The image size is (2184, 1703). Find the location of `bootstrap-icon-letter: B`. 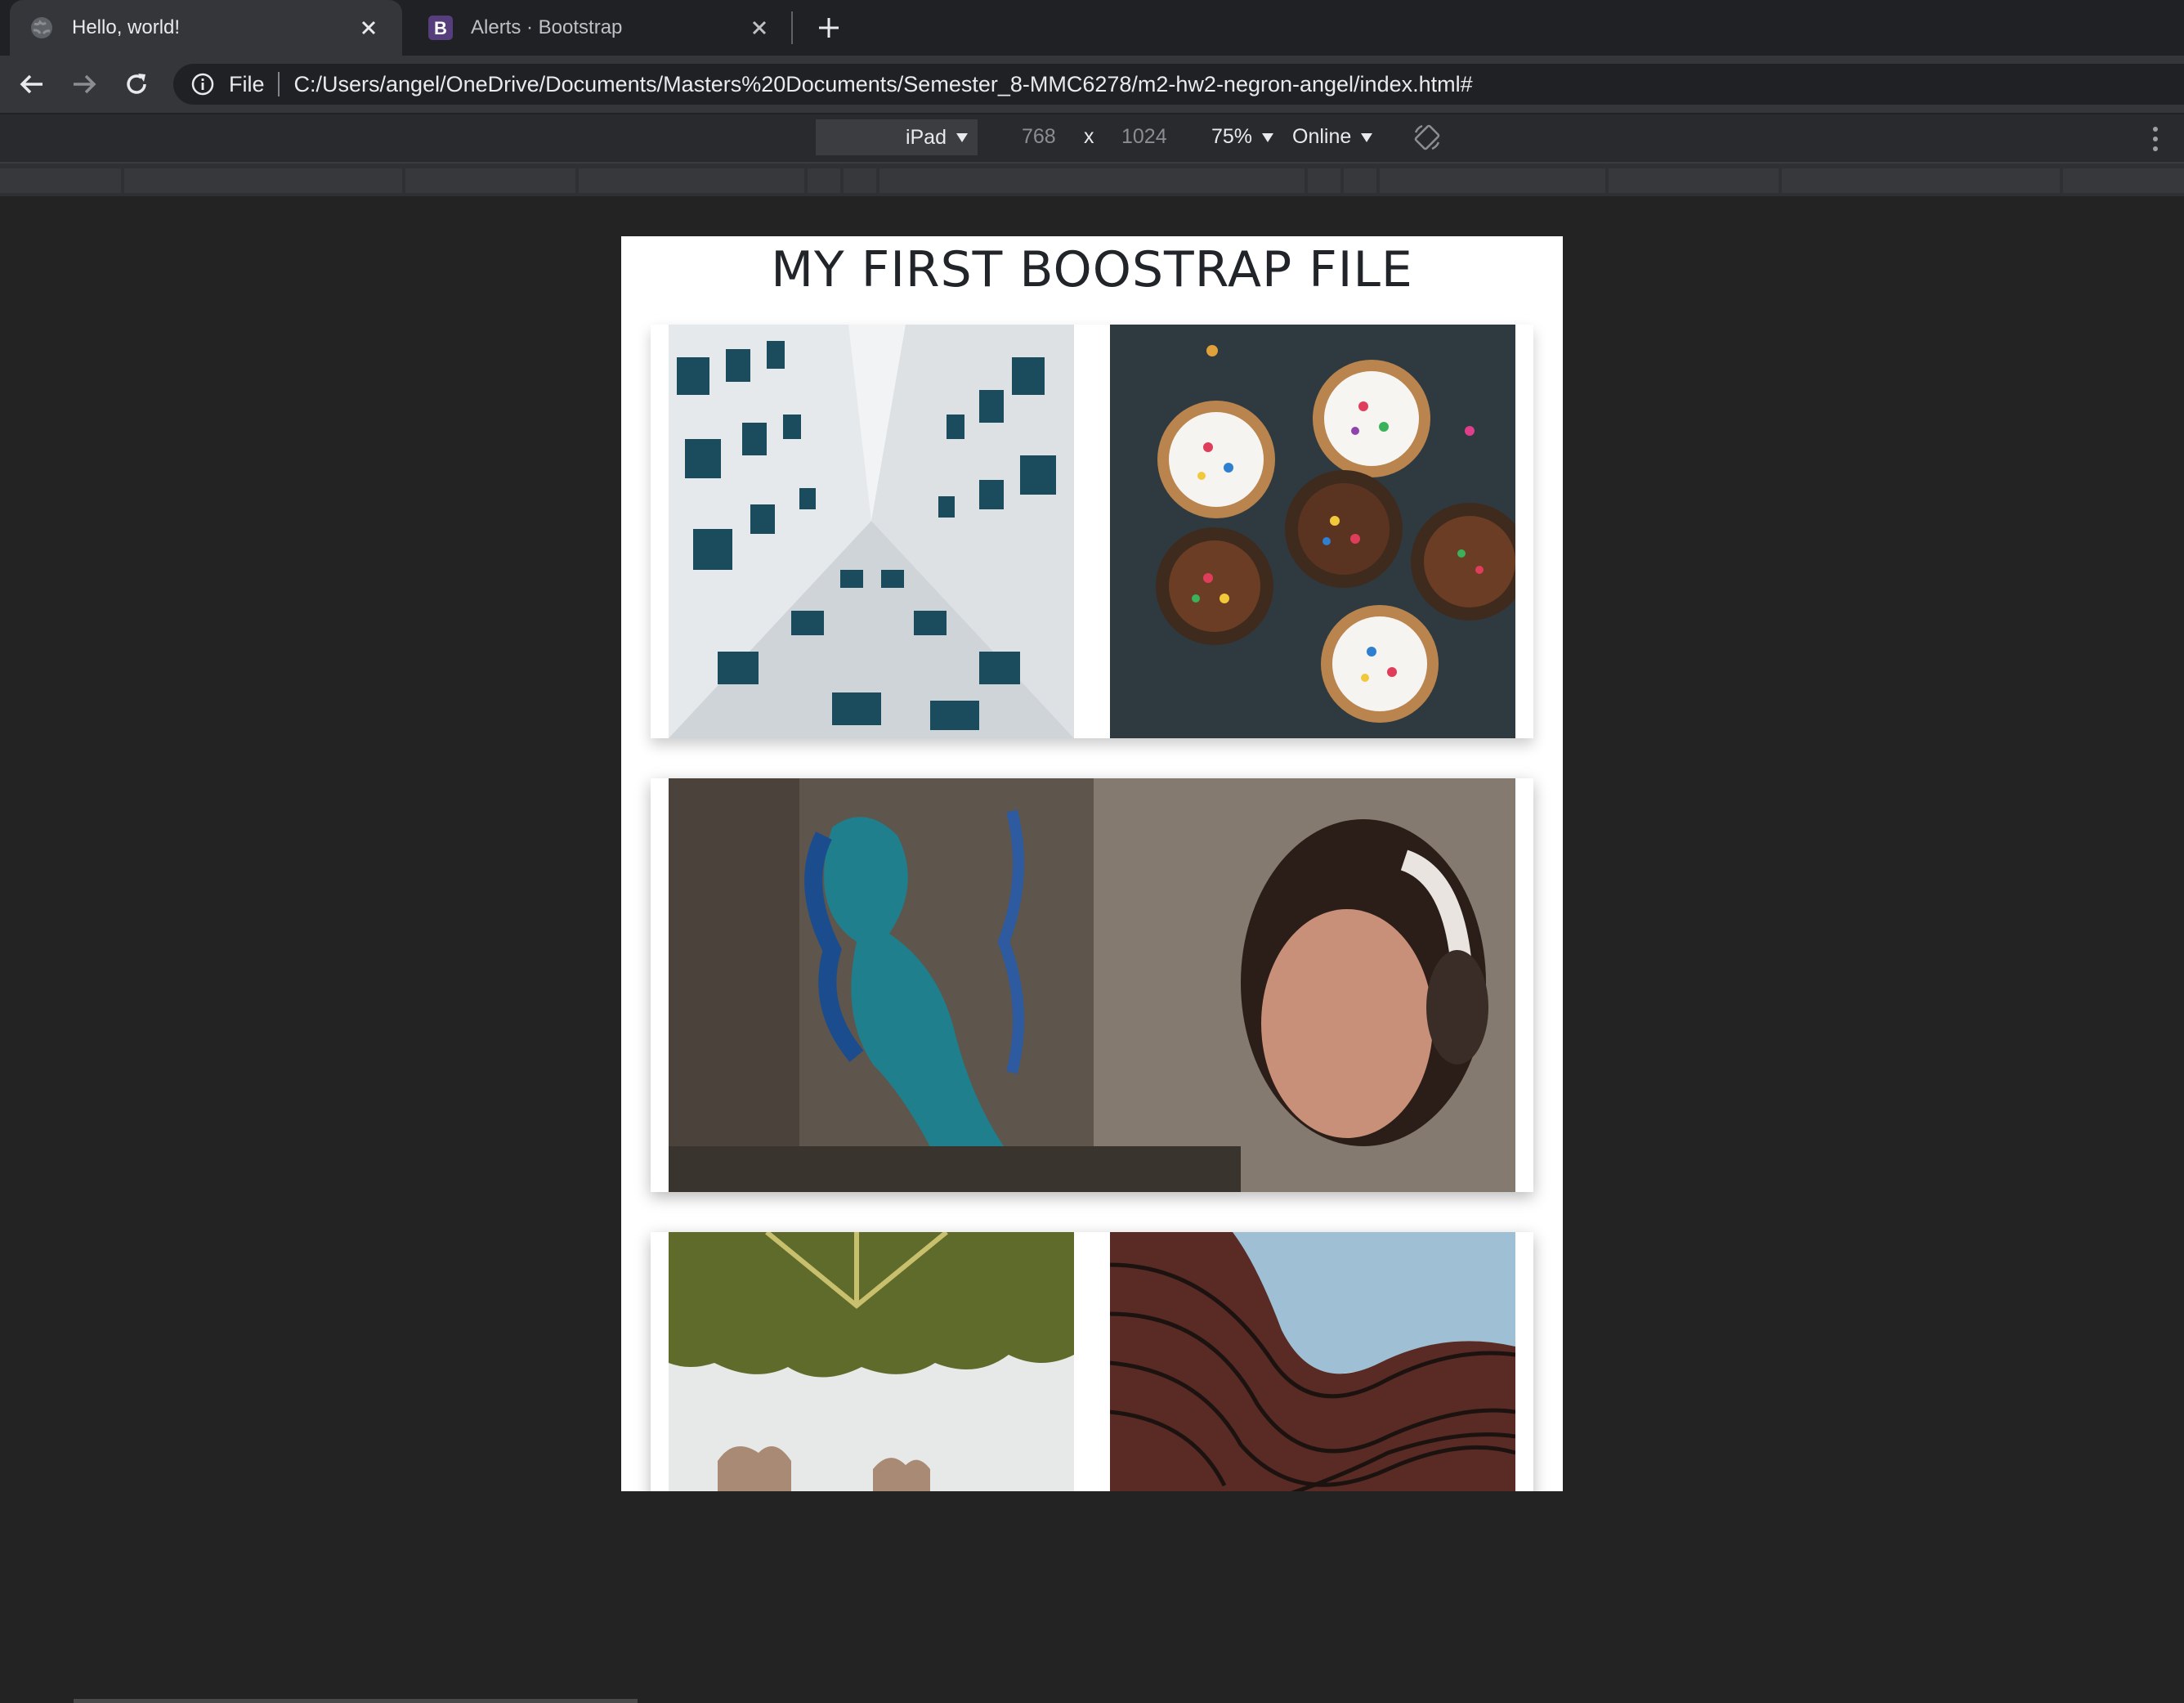

bootstrap-icon-letter: B is located at coordinates (440, 28).